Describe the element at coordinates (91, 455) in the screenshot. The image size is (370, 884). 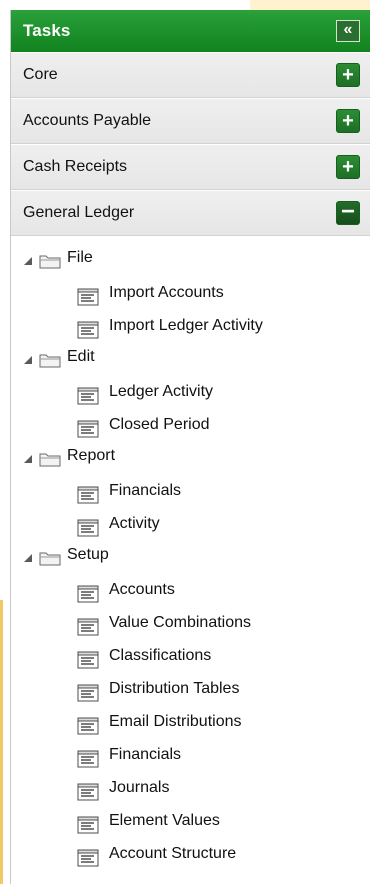
I see `tree-folder-label: Report` at that location.